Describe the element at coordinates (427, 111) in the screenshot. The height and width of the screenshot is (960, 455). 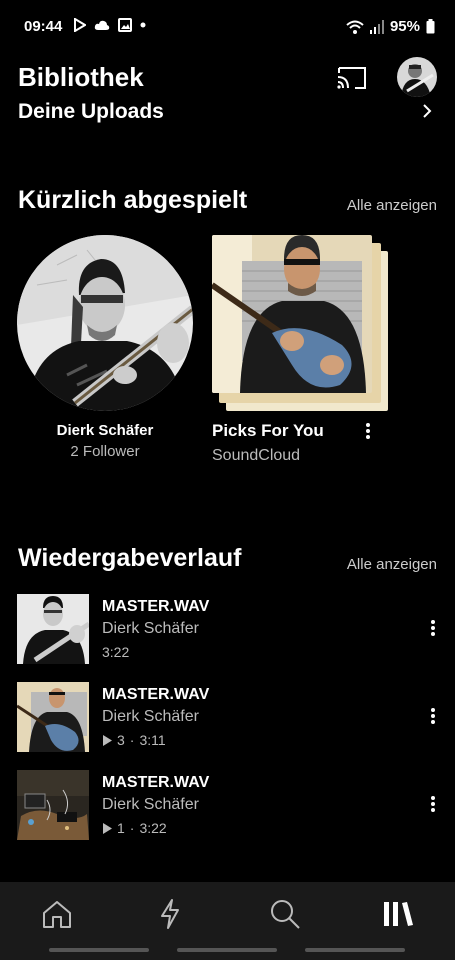
I see `chevron-right-icon` at that location.